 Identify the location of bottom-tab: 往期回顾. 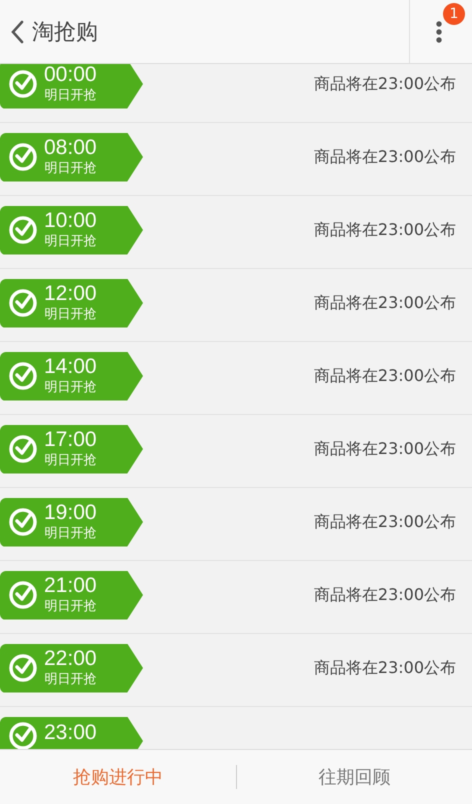
(354, 777).